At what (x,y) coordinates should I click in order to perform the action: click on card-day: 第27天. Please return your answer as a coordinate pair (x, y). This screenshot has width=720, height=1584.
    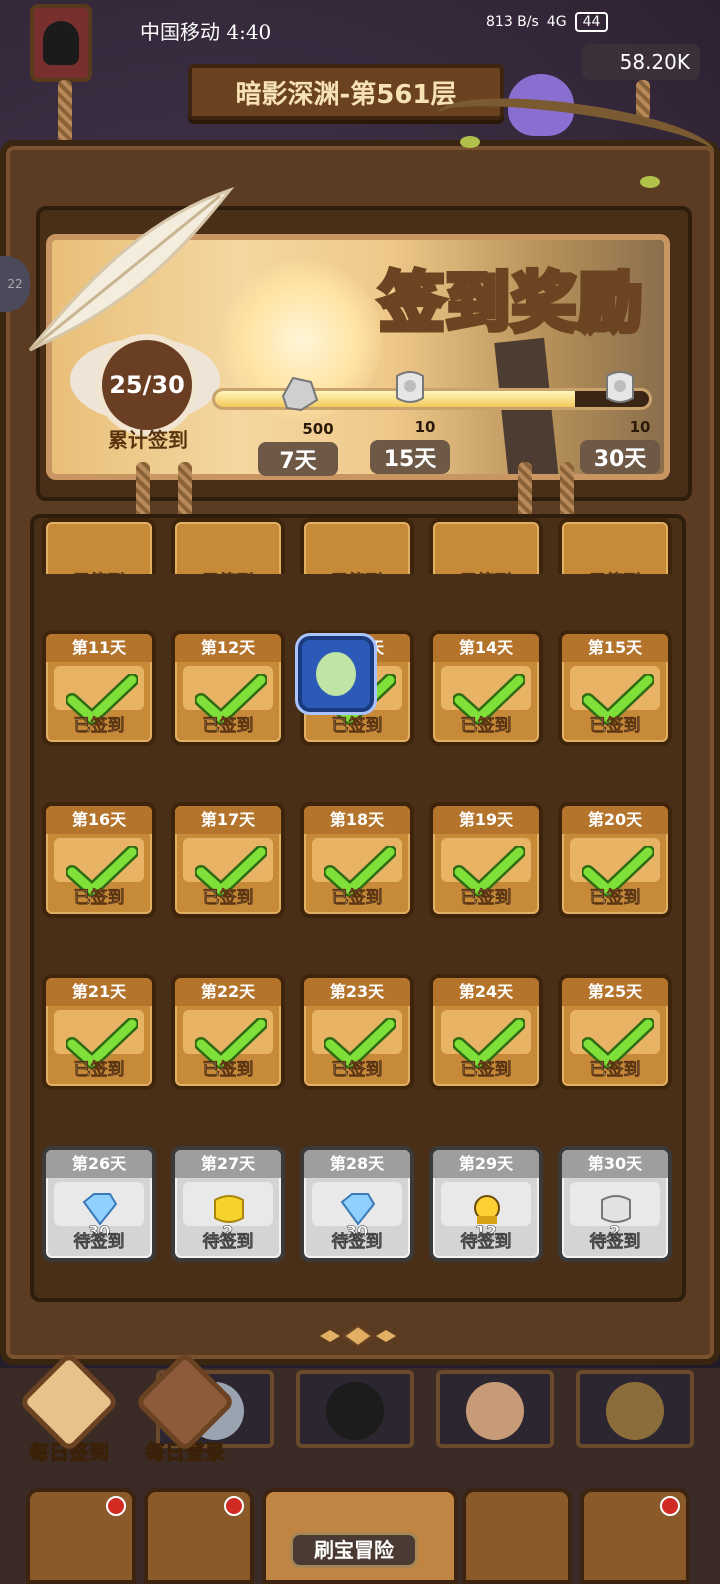
    Looking at the image, I should click on (228, 1164).